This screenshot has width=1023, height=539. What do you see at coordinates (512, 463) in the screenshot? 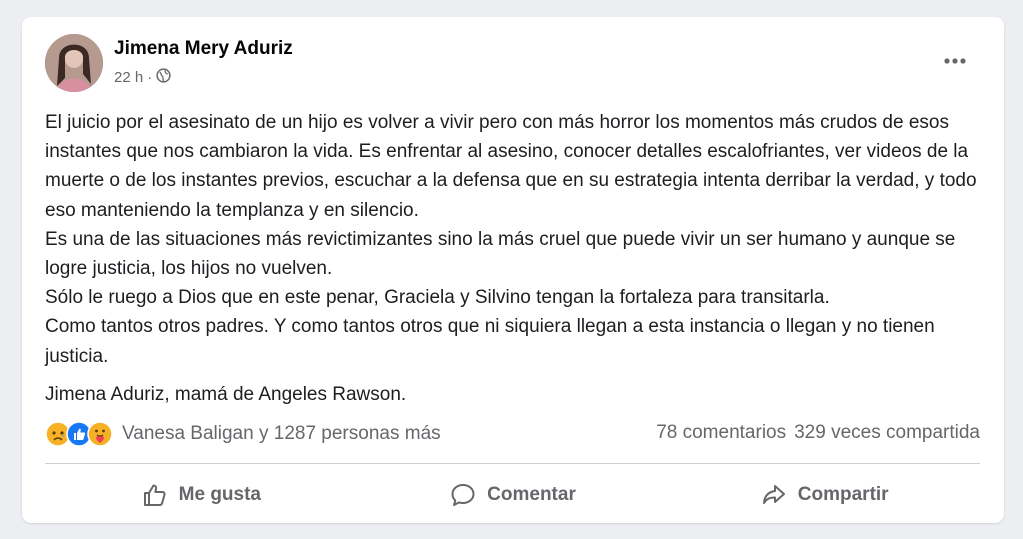
I see `actions-divider` at bounding box center [512, 463].